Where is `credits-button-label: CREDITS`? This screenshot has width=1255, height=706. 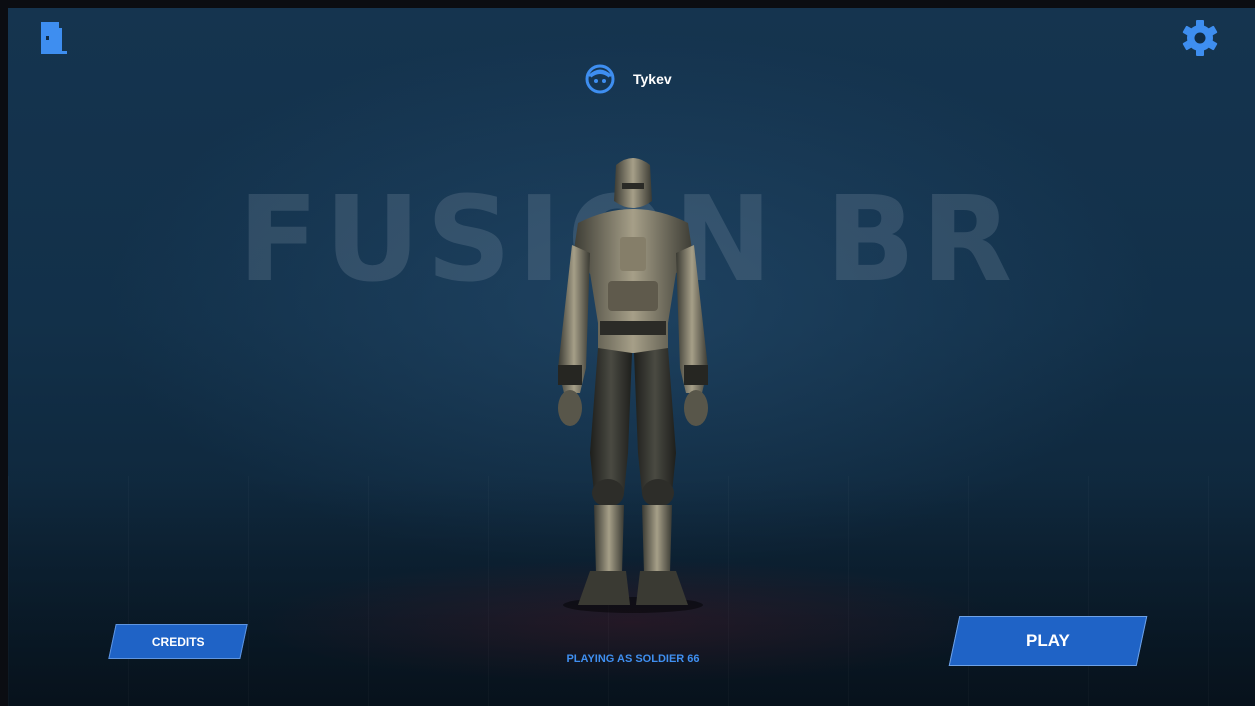
credits-button-label: CREDITS is located at coordinates (178, 641).